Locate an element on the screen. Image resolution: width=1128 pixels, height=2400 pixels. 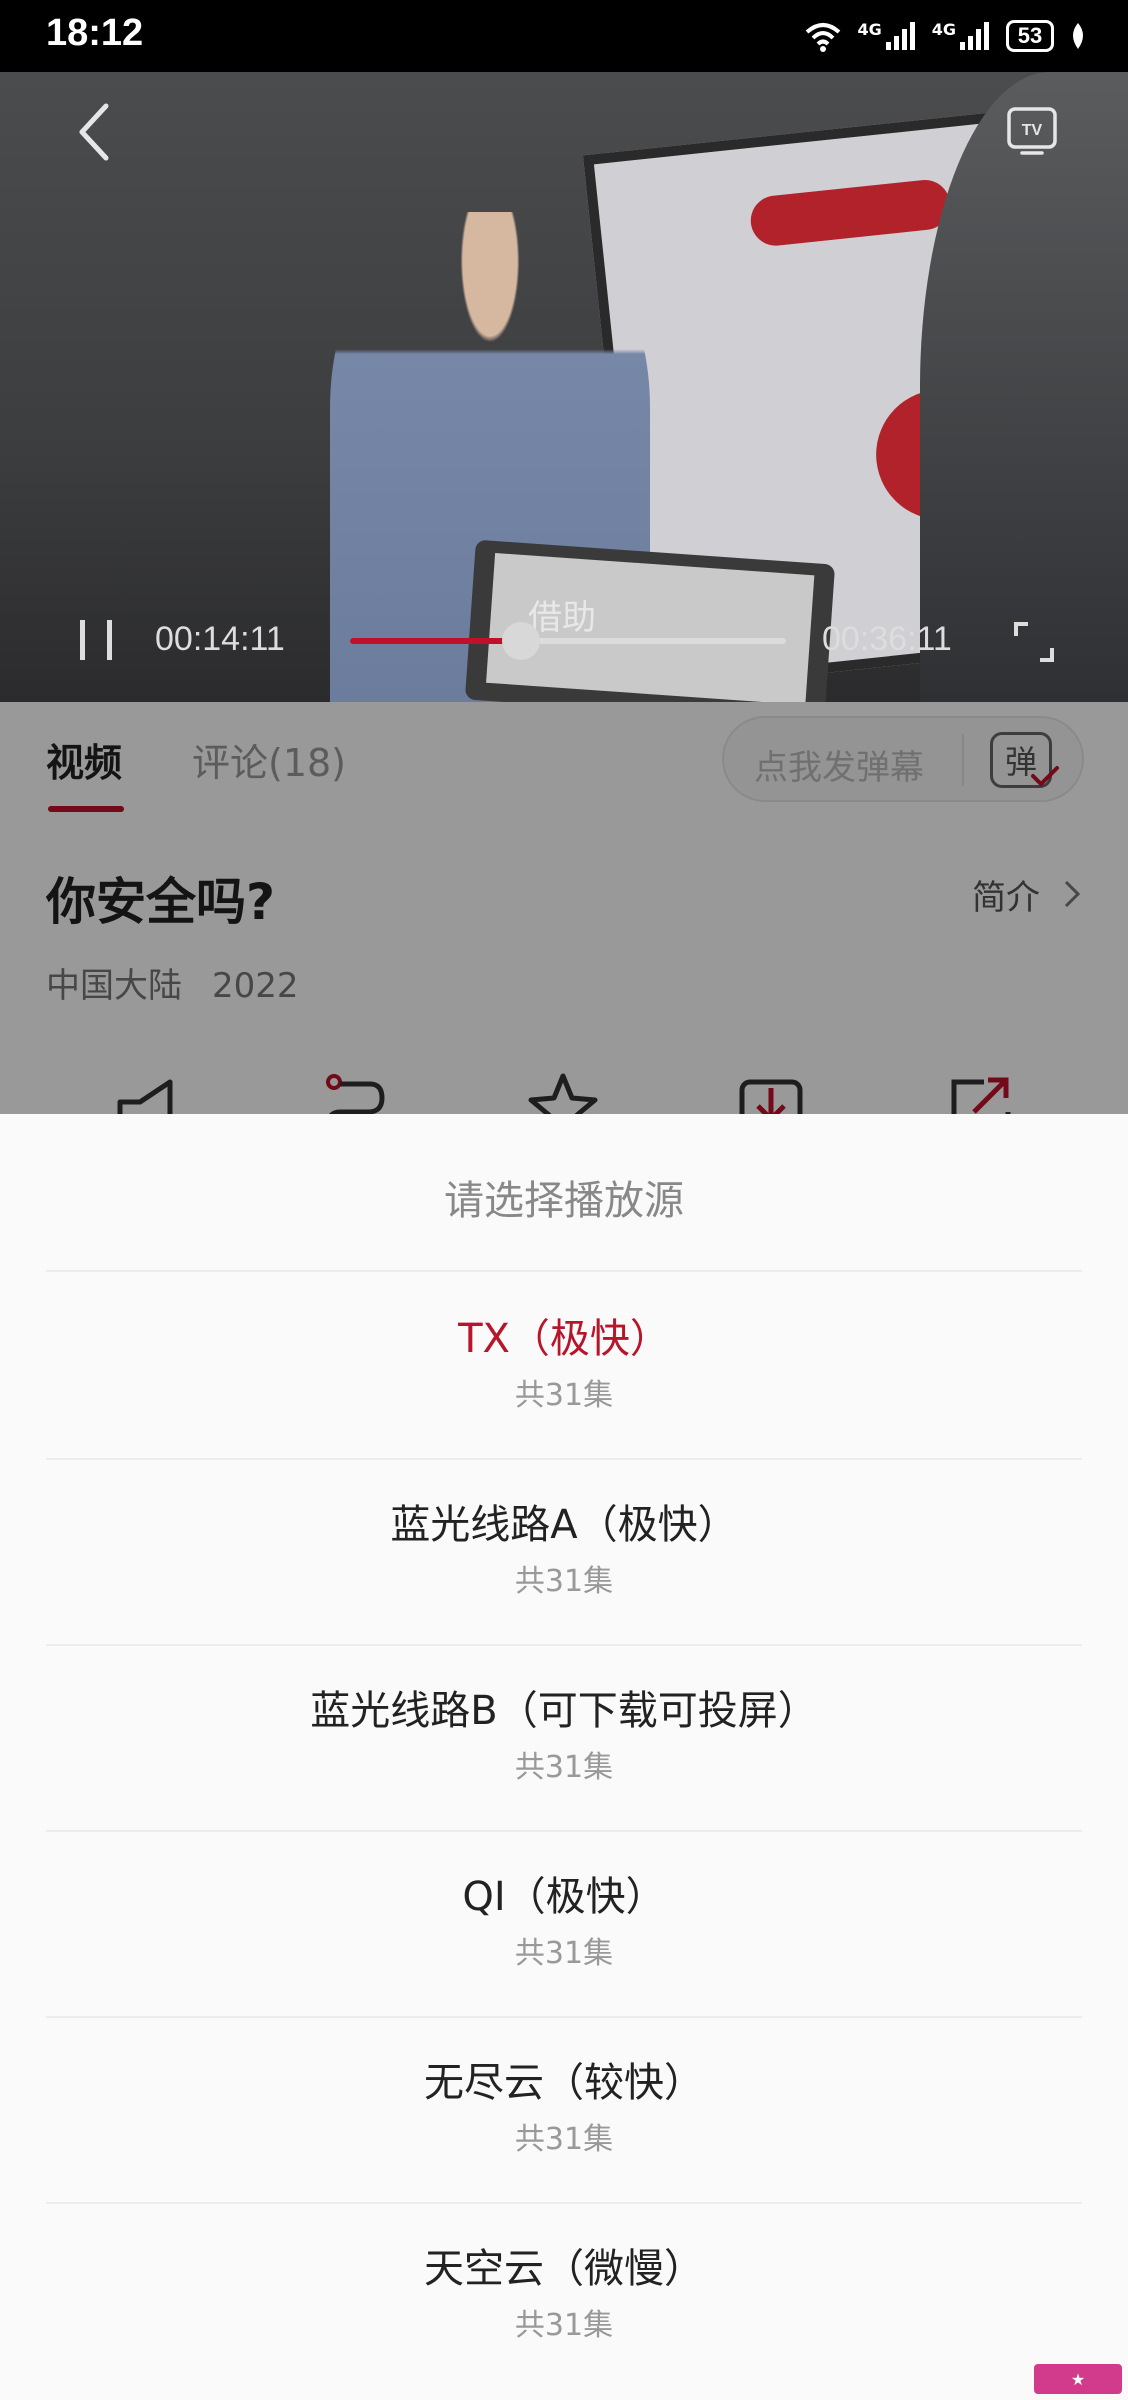
progress-thumb is located at coordinates (520, 641).